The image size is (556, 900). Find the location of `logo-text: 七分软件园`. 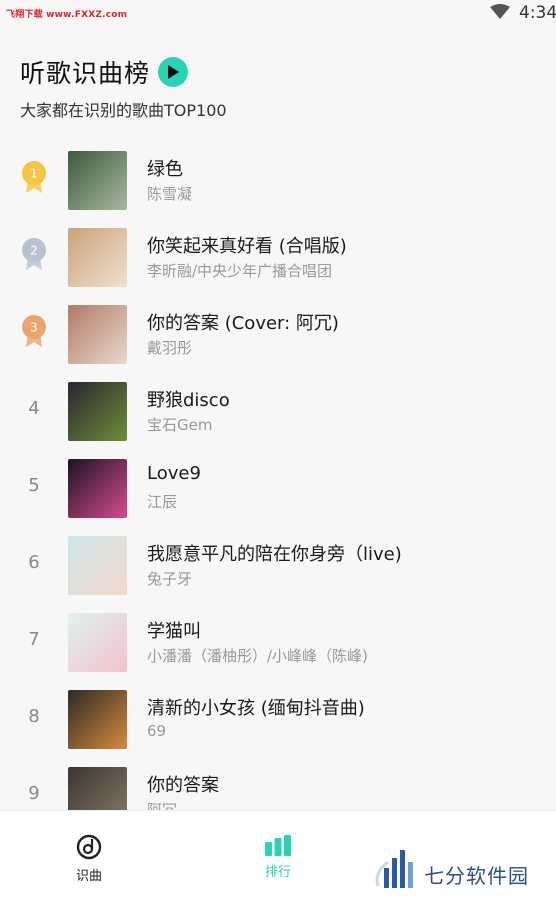

logo-text: 七分软件园 is located at coordinates (476, 876).